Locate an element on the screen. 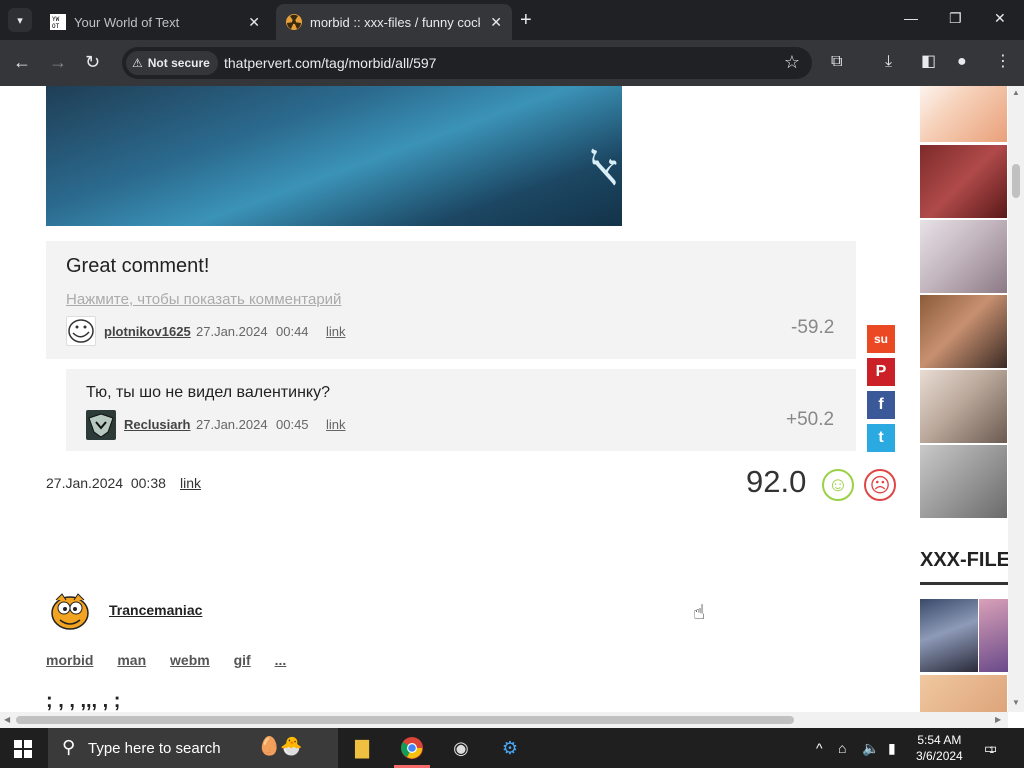 The height and width of the screenshot is (768, 1024). scroll-up-icon: ▲ is located at coordinates (1016, 92).